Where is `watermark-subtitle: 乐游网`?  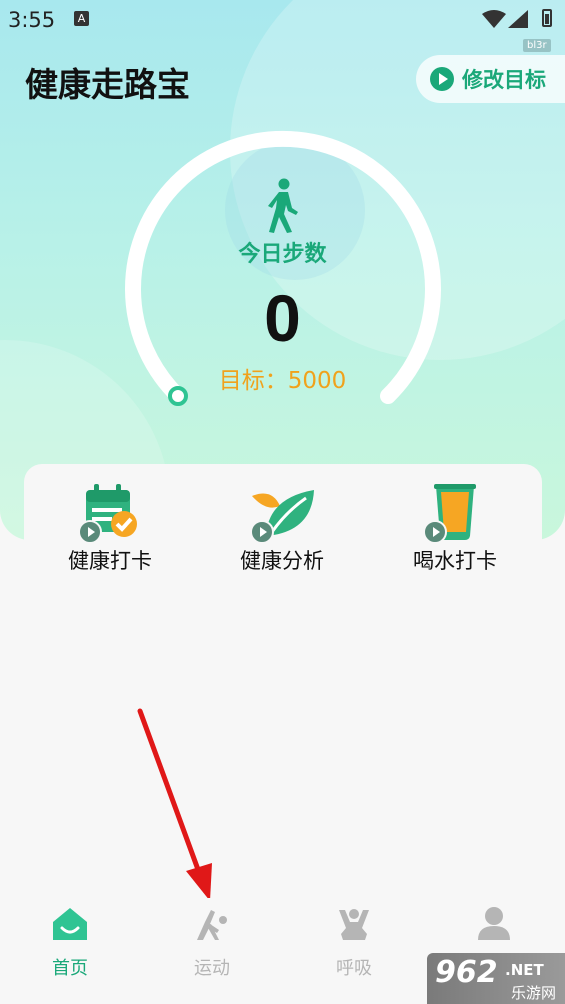
watermark-subtitle: 乐游网 is located at coordinates (534, 993).